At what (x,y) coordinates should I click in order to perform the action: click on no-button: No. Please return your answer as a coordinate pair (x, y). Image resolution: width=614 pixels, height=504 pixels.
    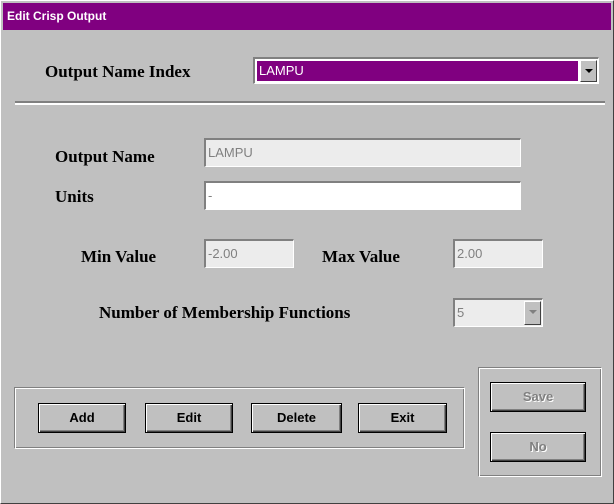
    Looking at the image, I should click on (538, 447).